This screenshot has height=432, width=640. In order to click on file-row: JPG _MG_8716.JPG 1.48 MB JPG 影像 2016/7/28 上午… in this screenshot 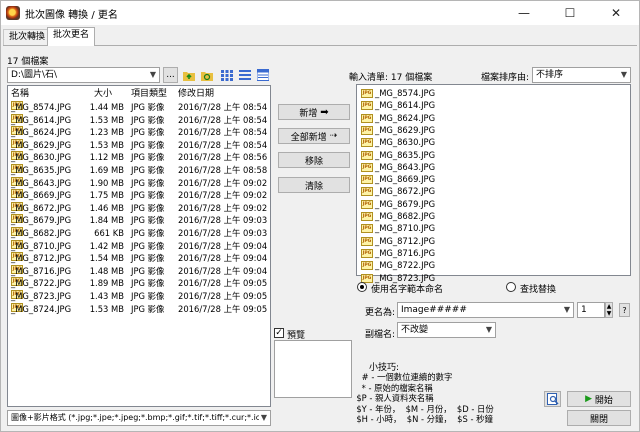, I will do `click(139, 271)`.